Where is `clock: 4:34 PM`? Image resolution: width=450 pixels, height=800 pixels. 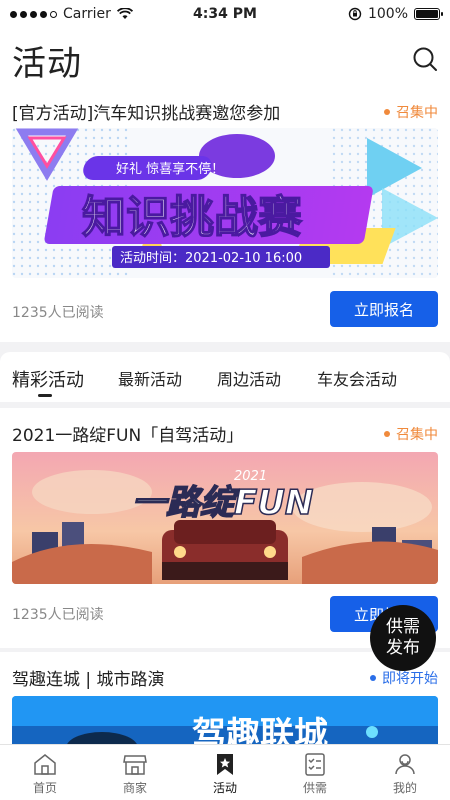
clock: 4:34 PM is located at coordinates (225, 14).